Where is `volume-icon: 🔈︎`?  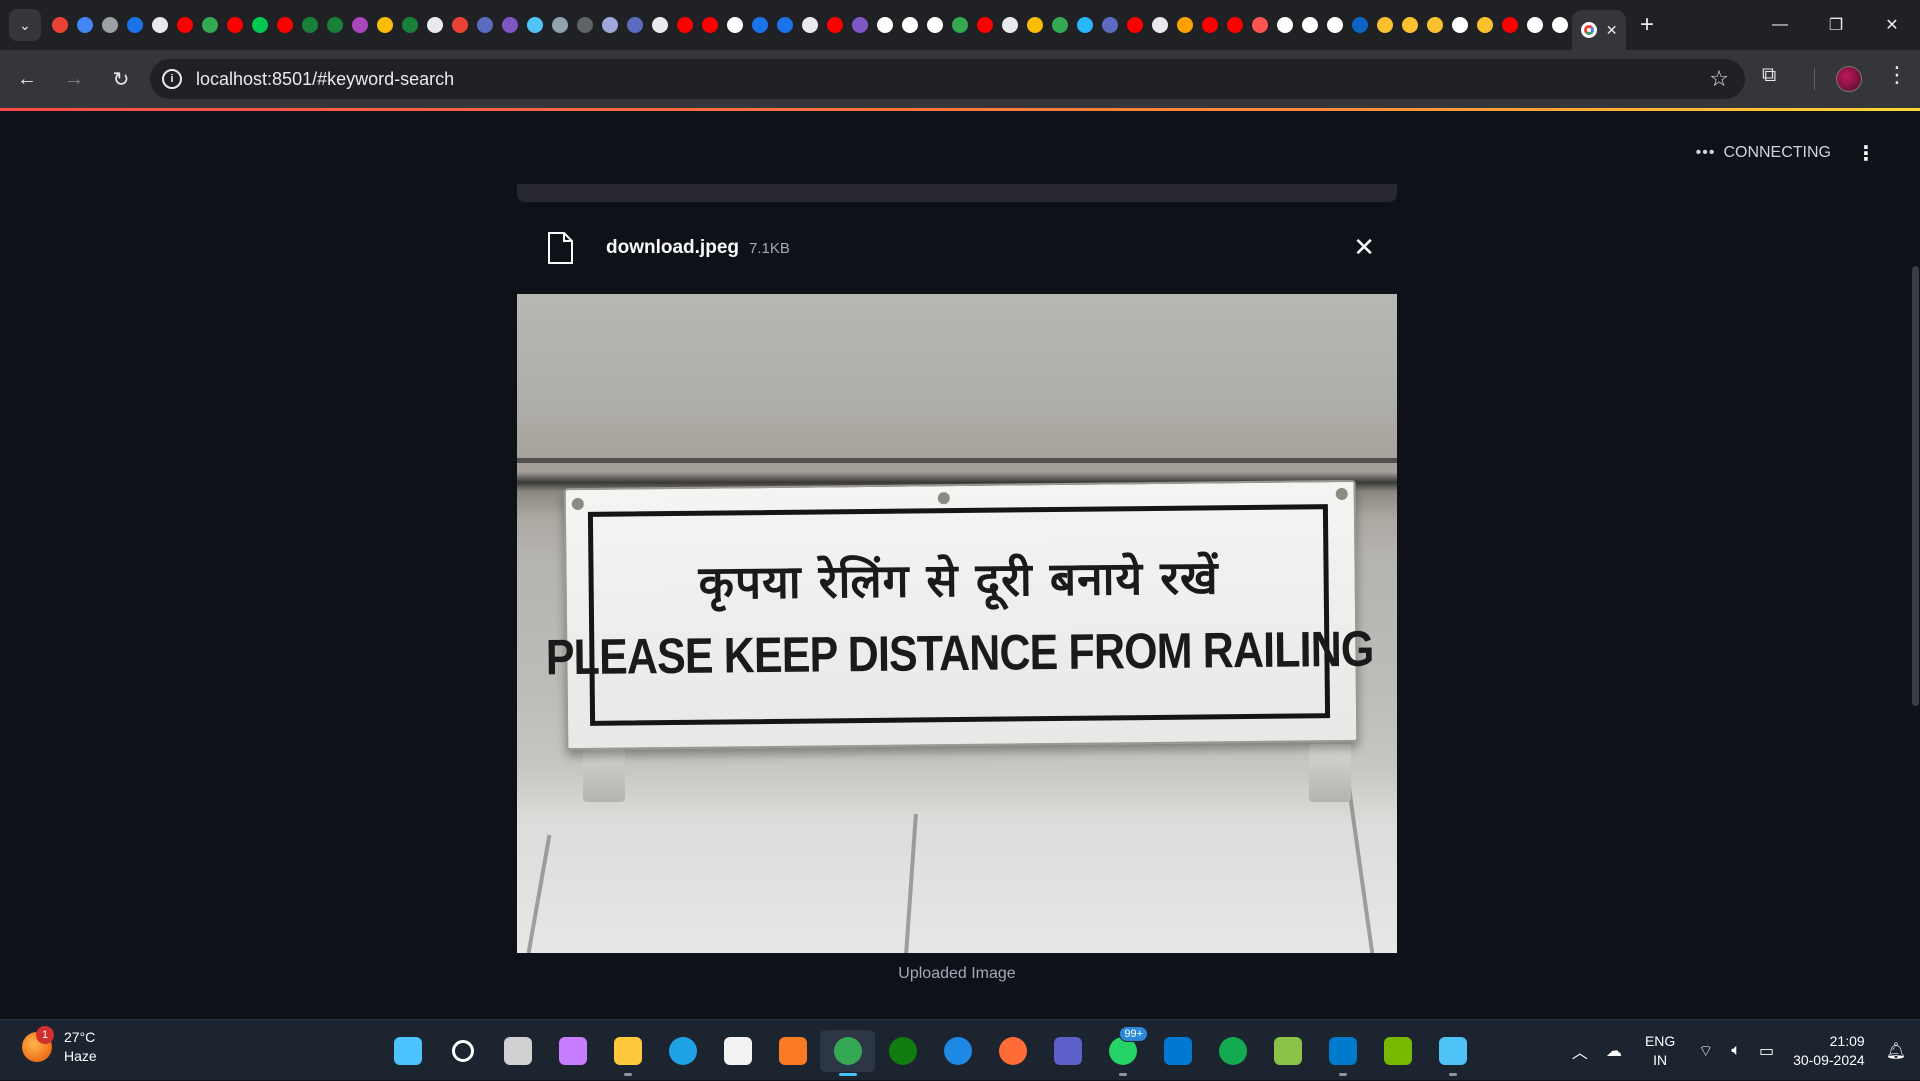
volume-icon: 🔈︎ is located at coordinates (1736, 1051).